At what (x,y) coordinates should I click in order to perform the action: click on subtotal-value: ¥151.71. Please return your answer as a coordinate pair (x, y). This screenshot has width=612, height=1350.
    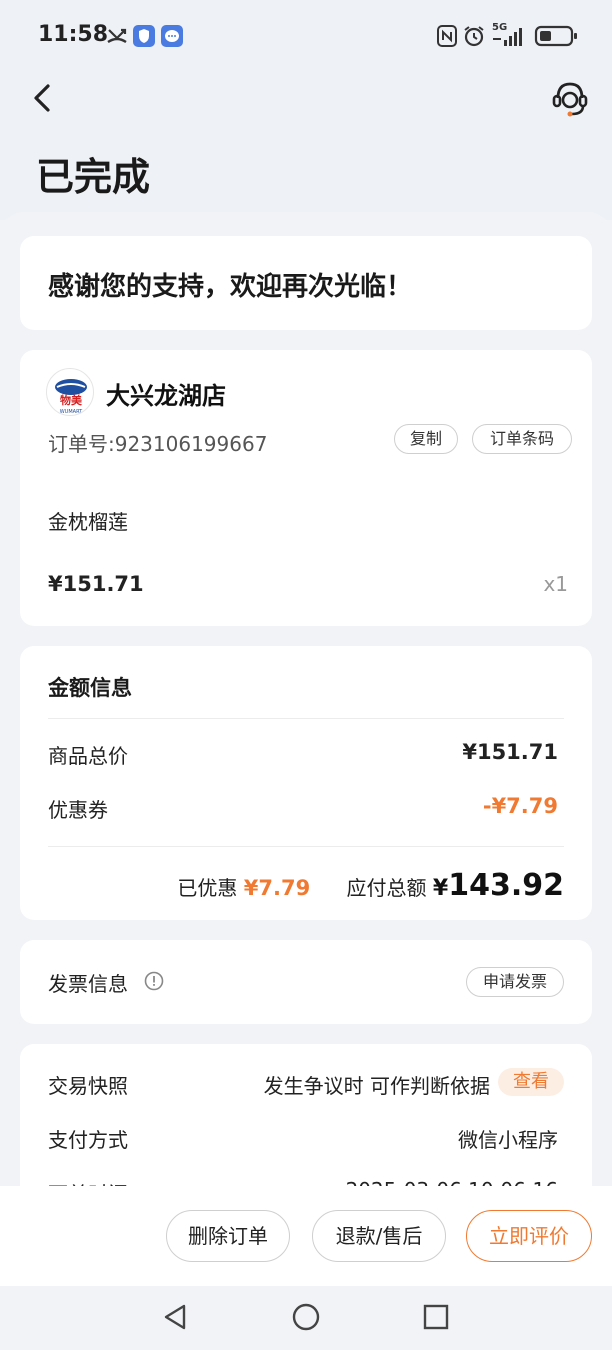
    Looking at the image, I should click on (510, 752).